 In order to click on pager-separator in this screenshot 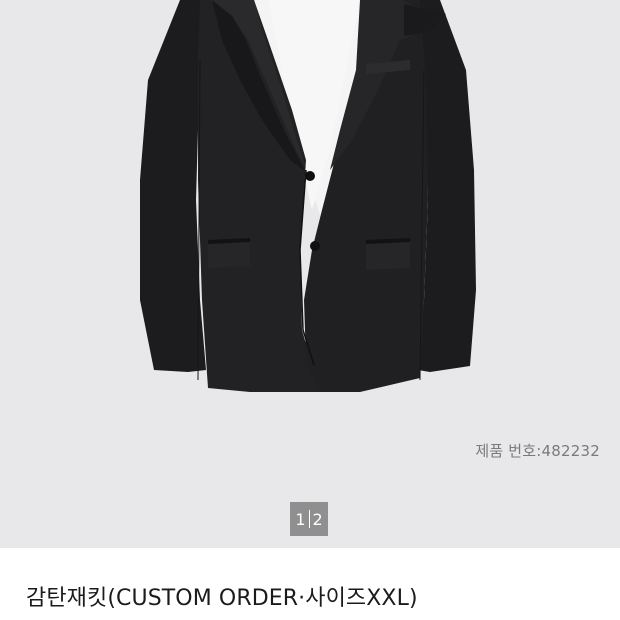, I will do `click(309, 519)`.